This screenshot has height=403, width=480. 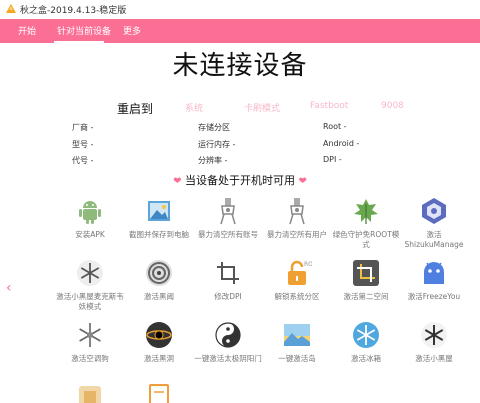 I want to click on tool-brevent: 激活小黑屋, so click(x=434, y=342).